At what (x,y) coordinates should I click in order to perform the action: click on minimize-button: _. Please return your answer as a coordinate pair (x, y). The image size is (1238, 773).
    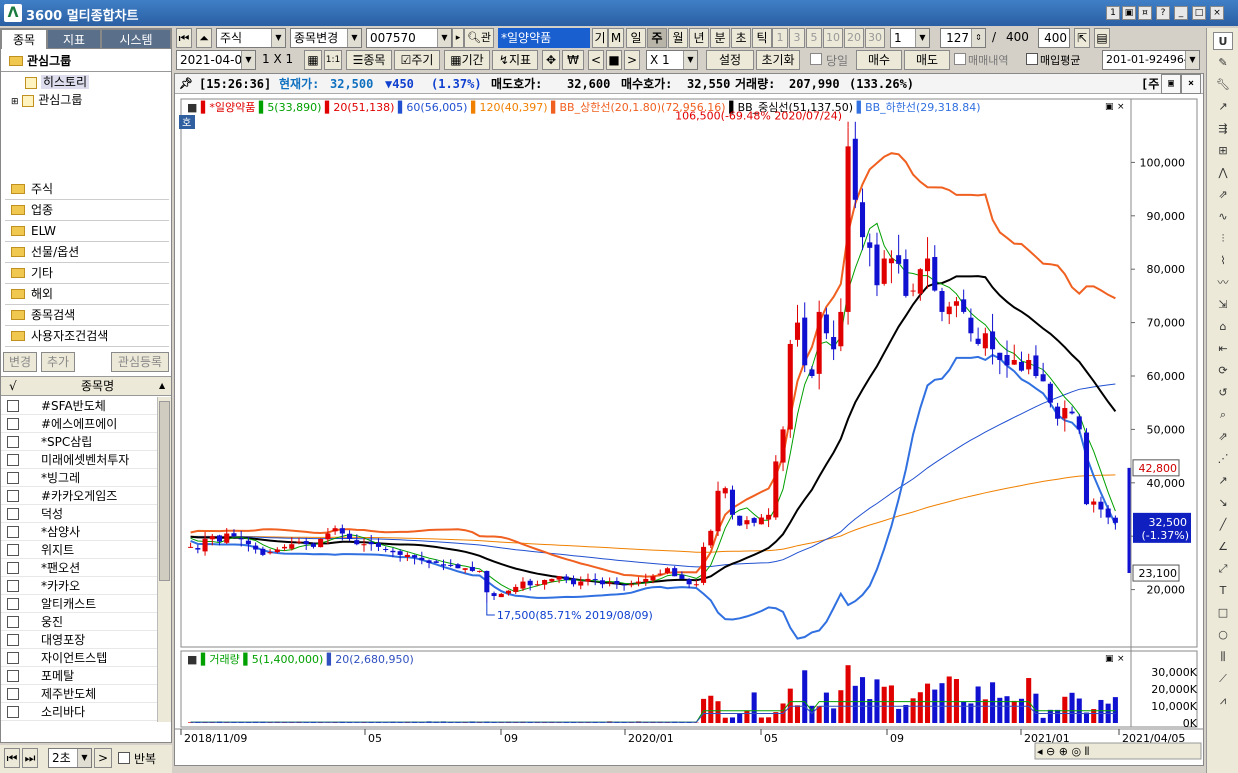
    Looking at the image, I should click on (1181, 13).